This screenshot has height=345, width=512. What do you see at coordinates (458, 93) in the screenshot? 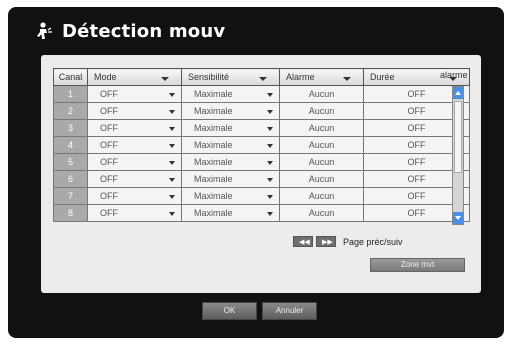
I see `scroll-up-icon` at bounding box center [458, 93].